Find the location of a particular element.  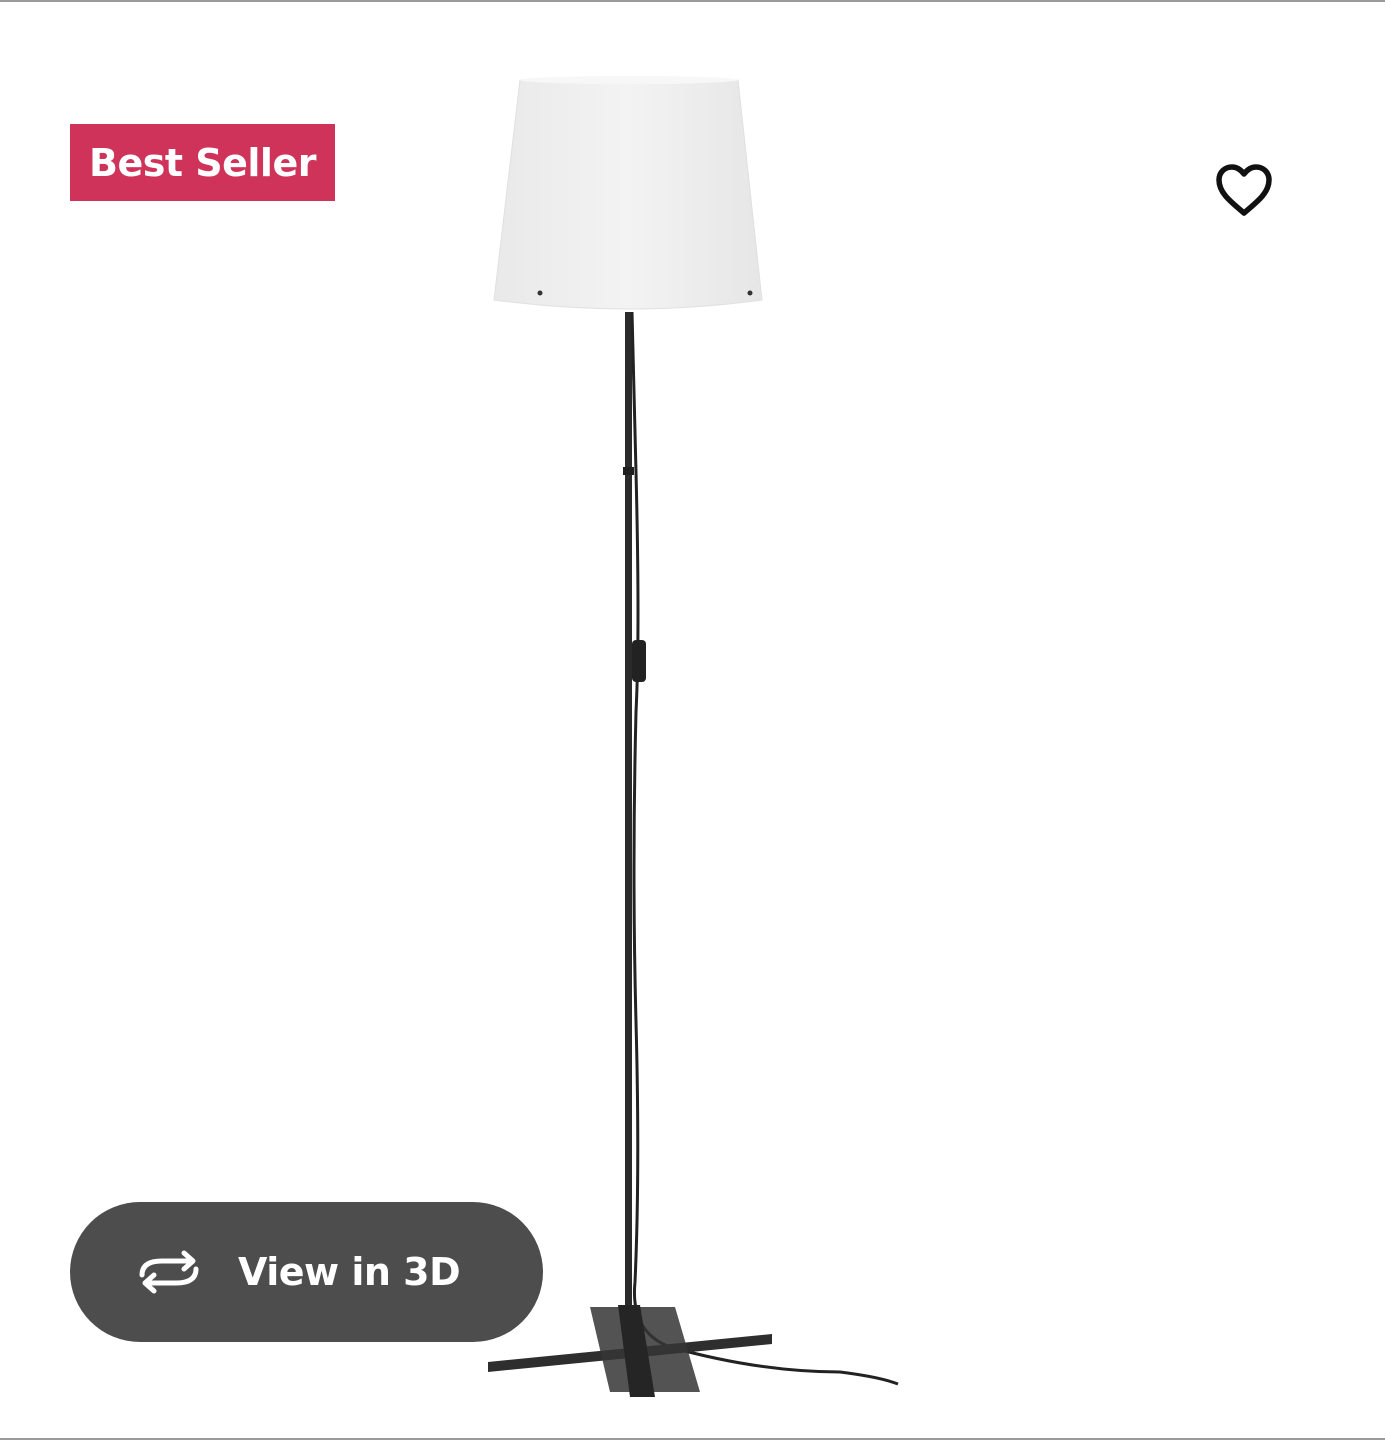

view-in-3d-button: View in 3D is located at coordinates (306, 1272).